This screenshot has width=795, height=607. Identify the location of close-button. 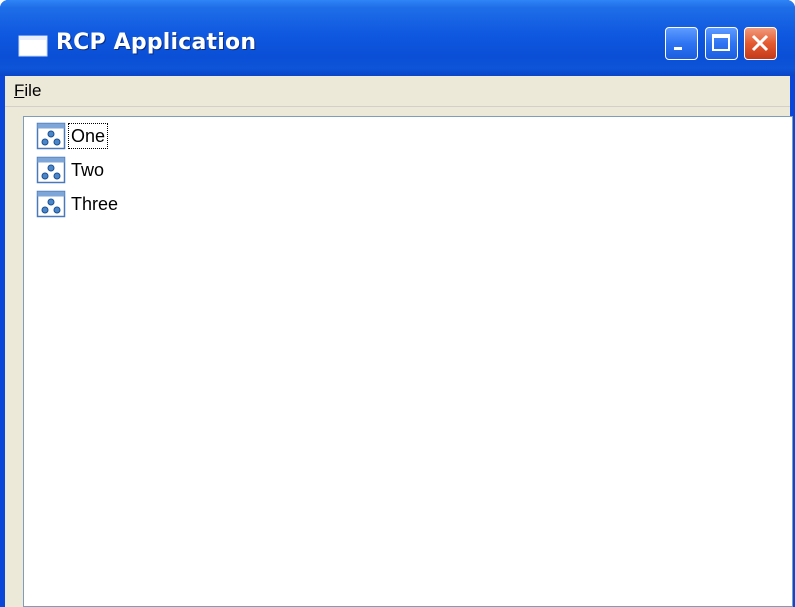
(760, 43).